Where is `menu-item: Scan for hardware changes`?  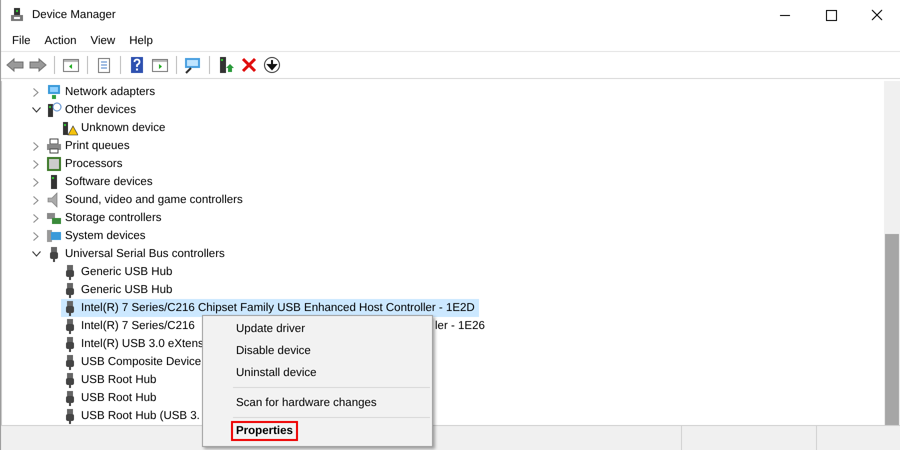
menu-item: Scan for hardware changes is located at coordinates (306, 403).